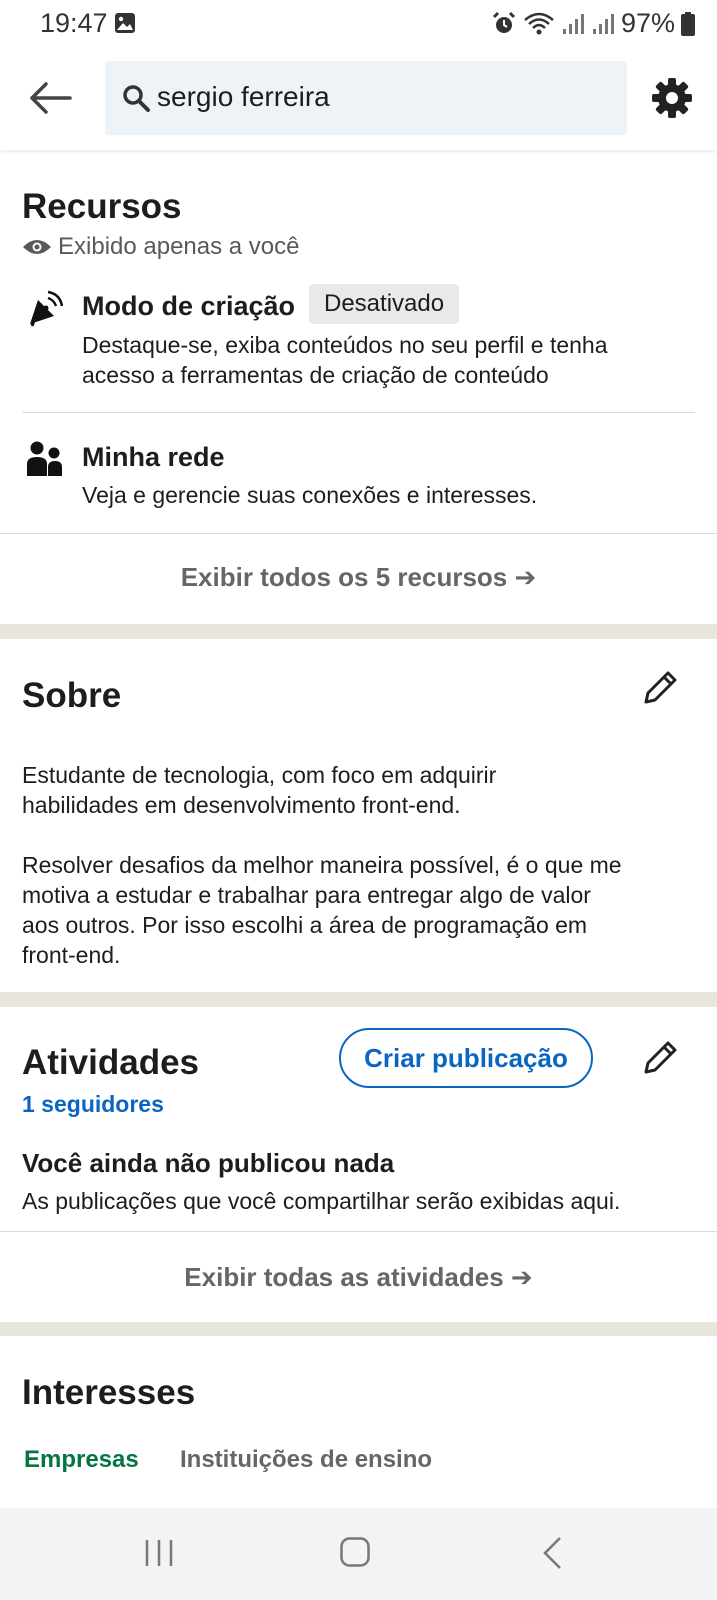  What do you see at coordinates (208, 1163) in the screenshot?
I see `empty-activity-title: Você ainda não publicou nada` at bounding box center [208, 1163].